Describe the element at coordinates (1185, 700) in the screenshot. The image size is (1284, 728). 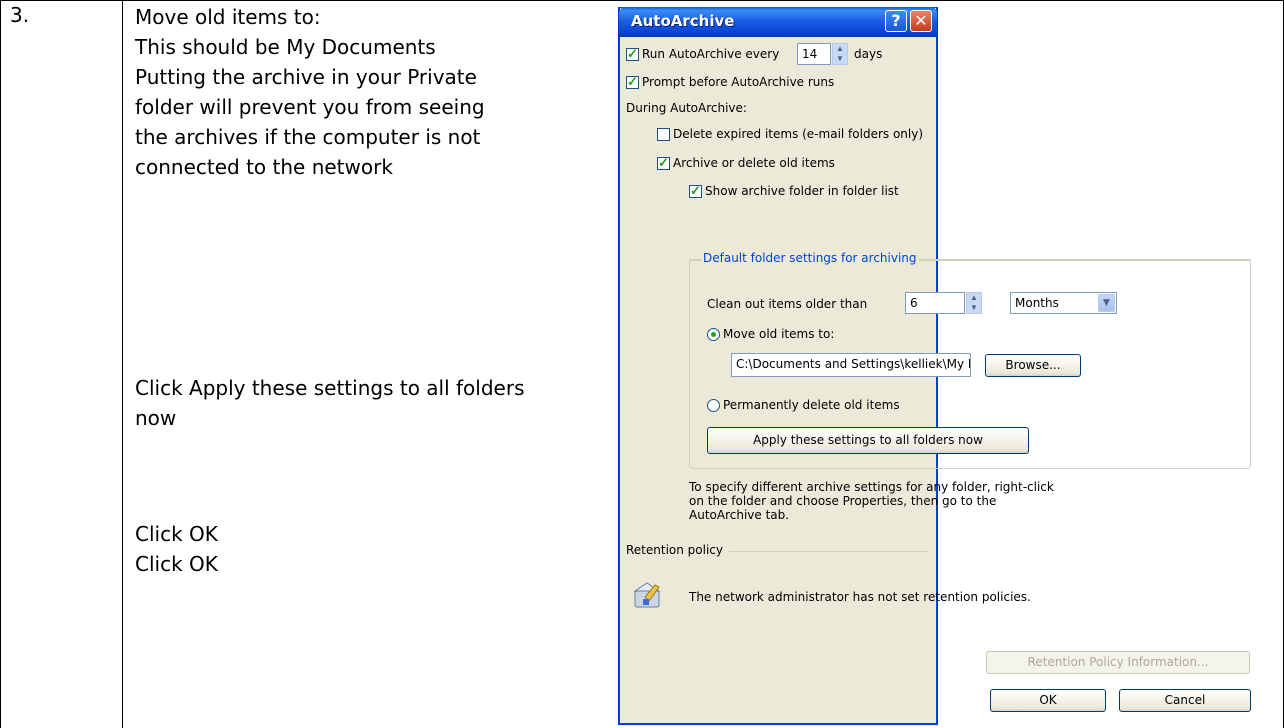
I see `cancel-button: Cancel` at that location.